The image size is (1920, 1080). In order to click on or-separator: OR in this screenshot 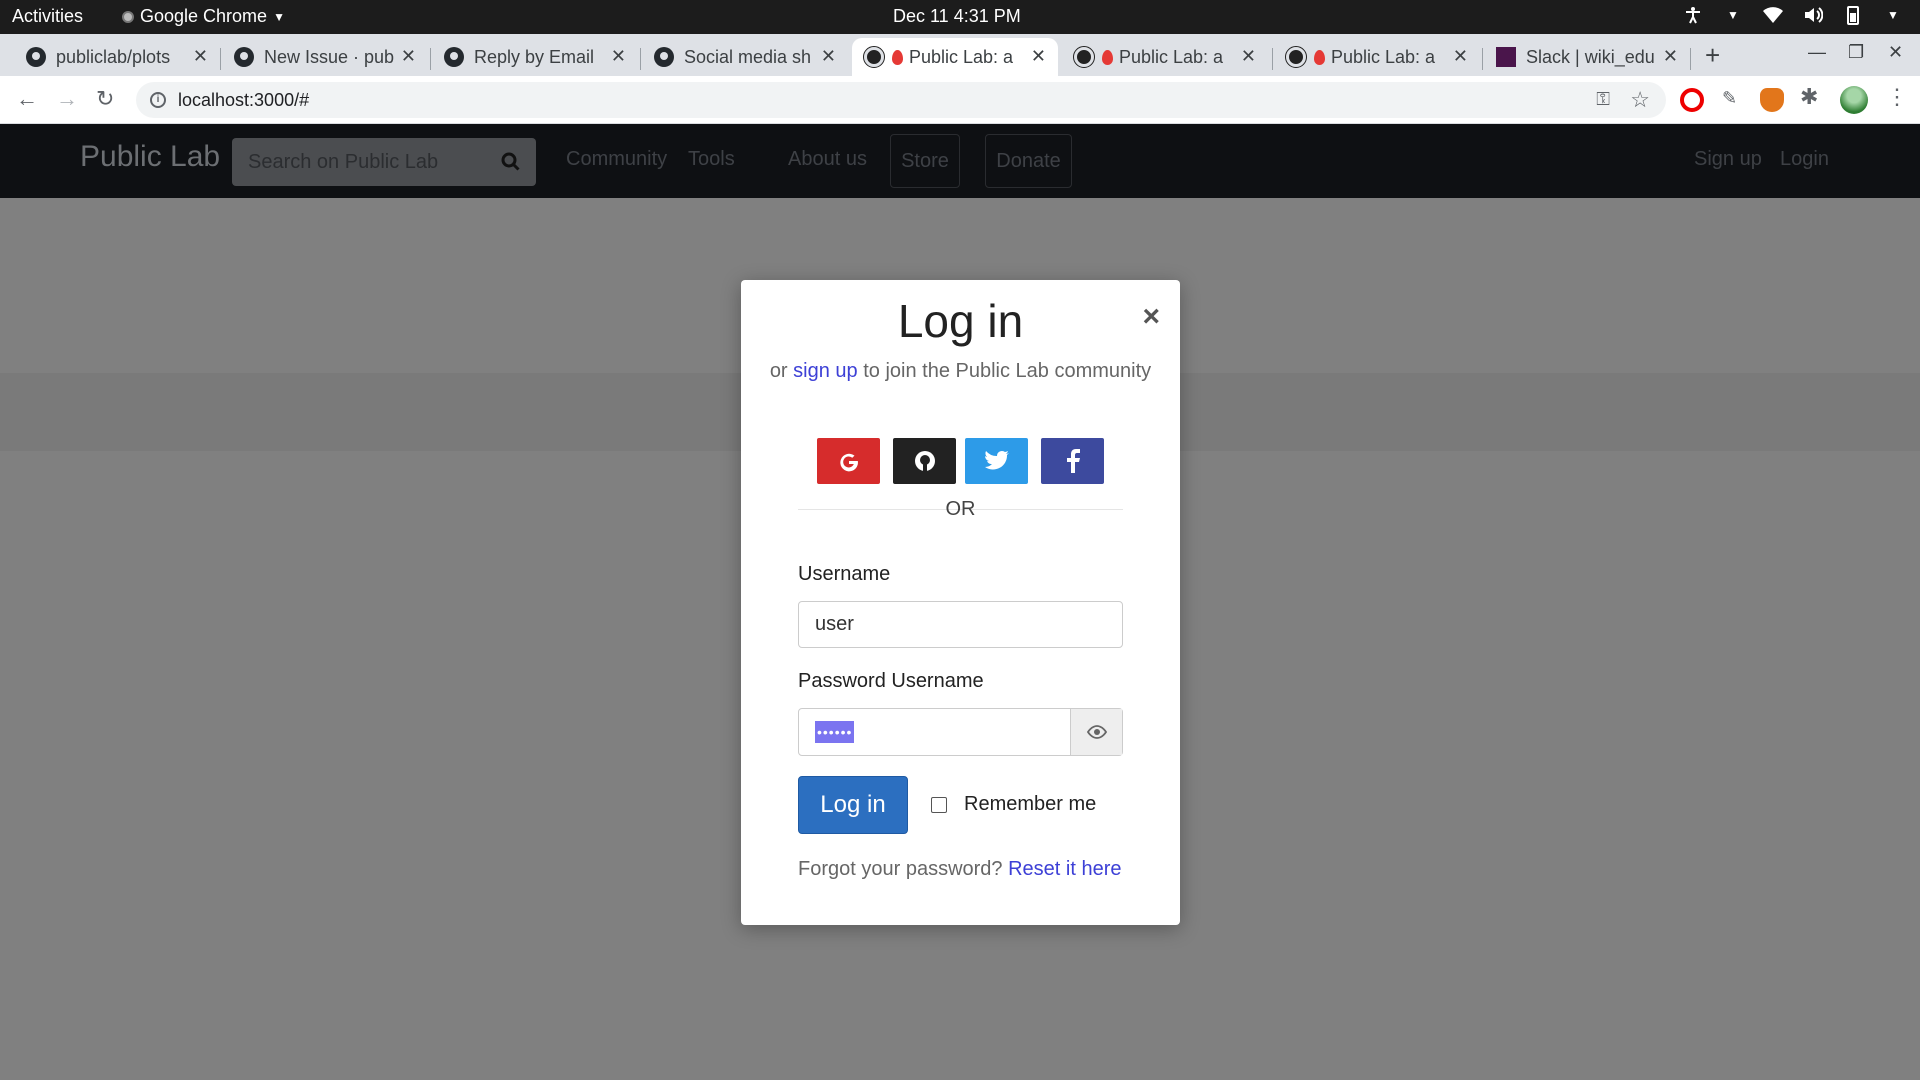, I will do `click(960, 509)`.